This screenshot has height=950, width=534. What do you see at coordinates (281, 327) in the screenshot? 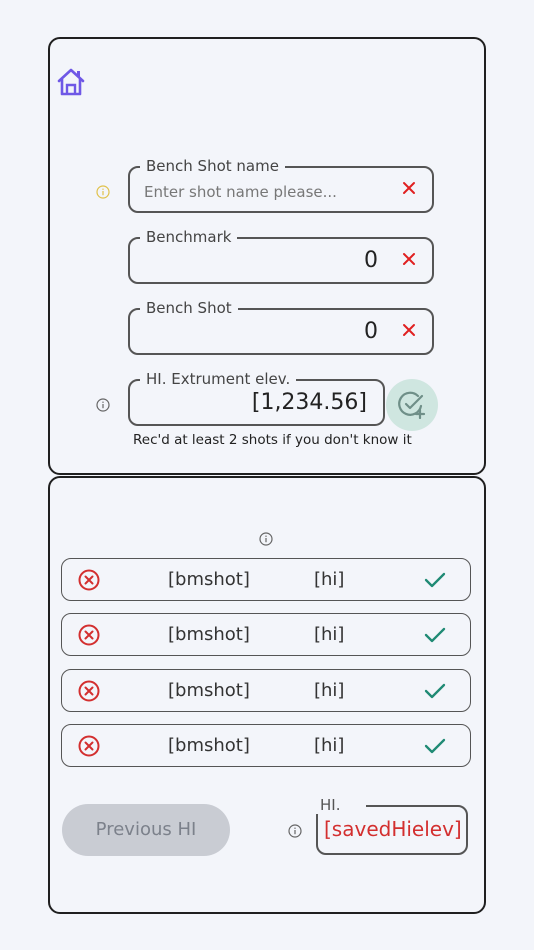
I see `bench-shot-field: Bench Shot 0` at bounding box center [281, 327].